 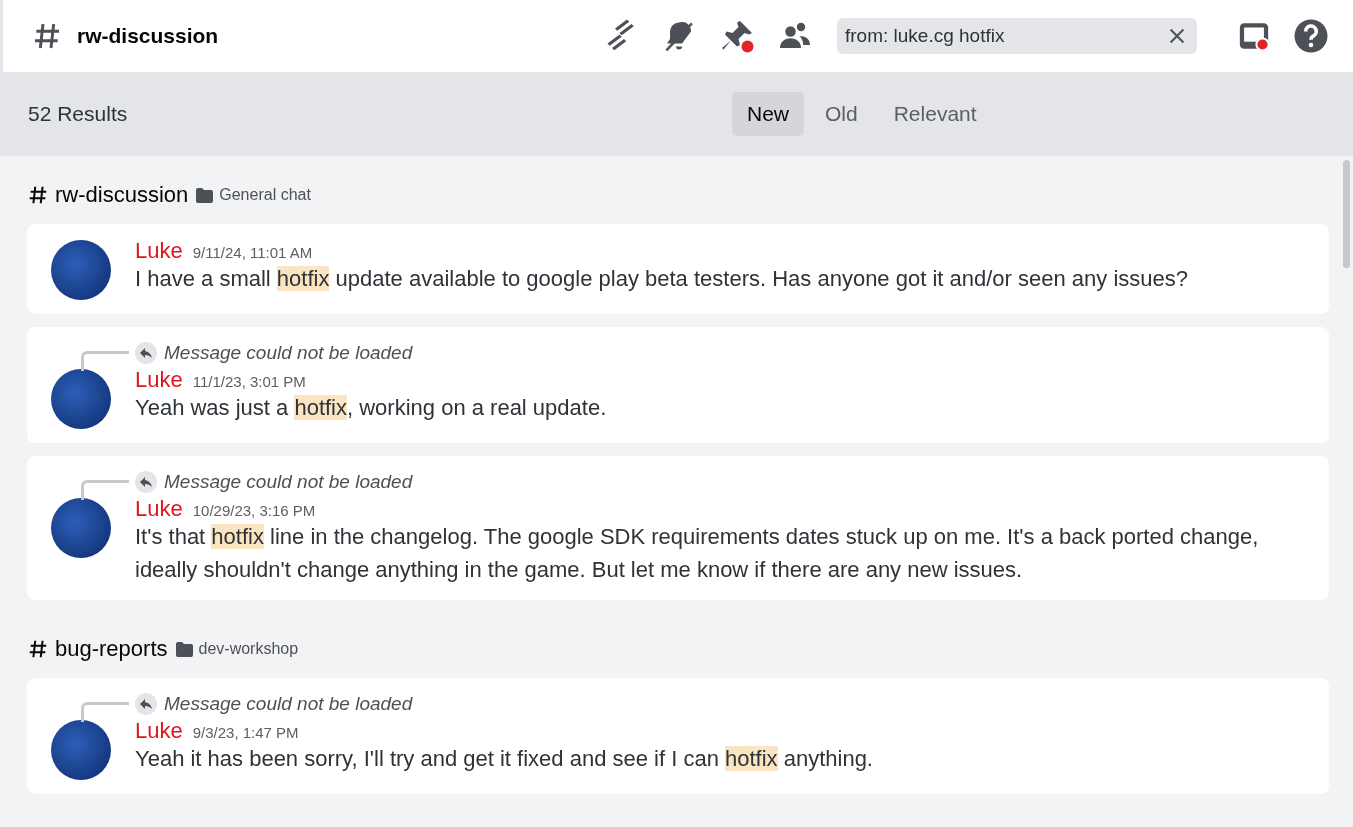 What do you see at coordinates (249, 381) in the screenshot?
I see `timestamp: 11/1/23, 3:01 PM` at bounding box center [249, 381].